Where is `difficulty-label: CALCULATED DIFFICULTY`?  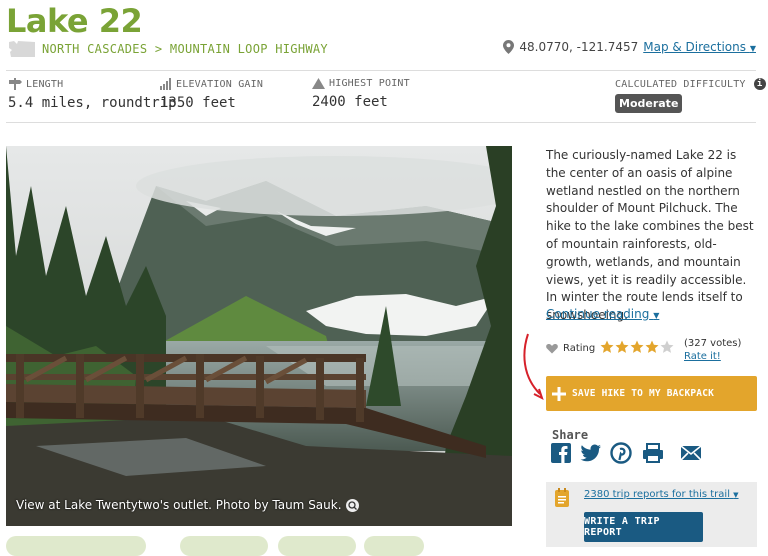
difficulty-label: CALCULATED DIFFICULTY is located at coordinates (680, 84).